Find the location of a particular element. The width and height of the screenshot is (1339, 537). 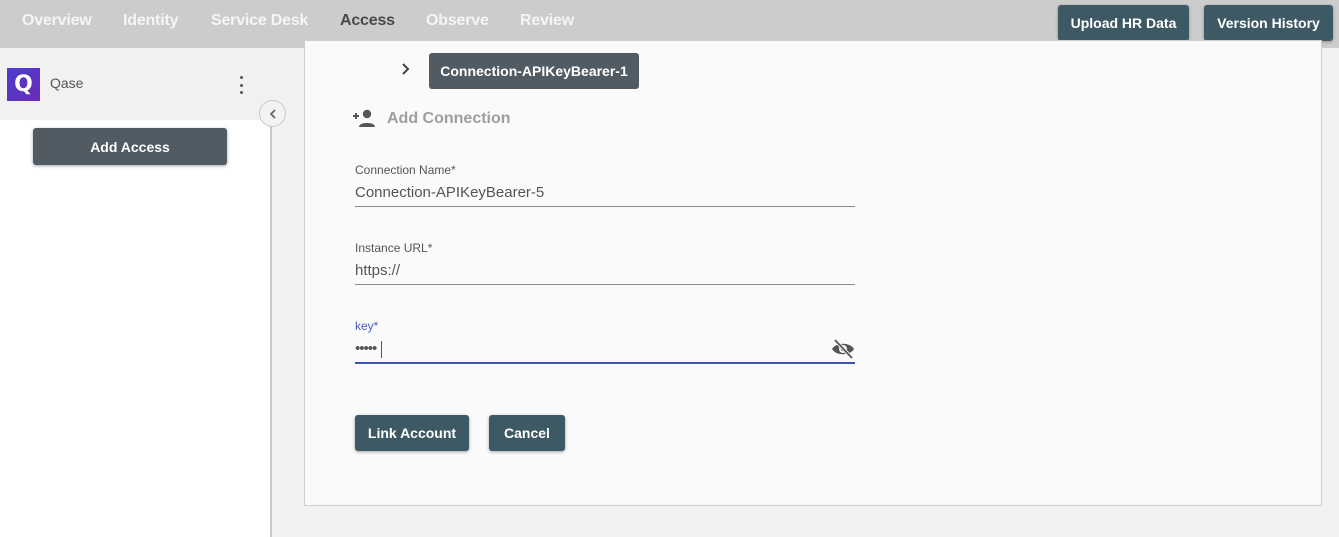

chevron-left-icon is located at coordinates (272, 113).